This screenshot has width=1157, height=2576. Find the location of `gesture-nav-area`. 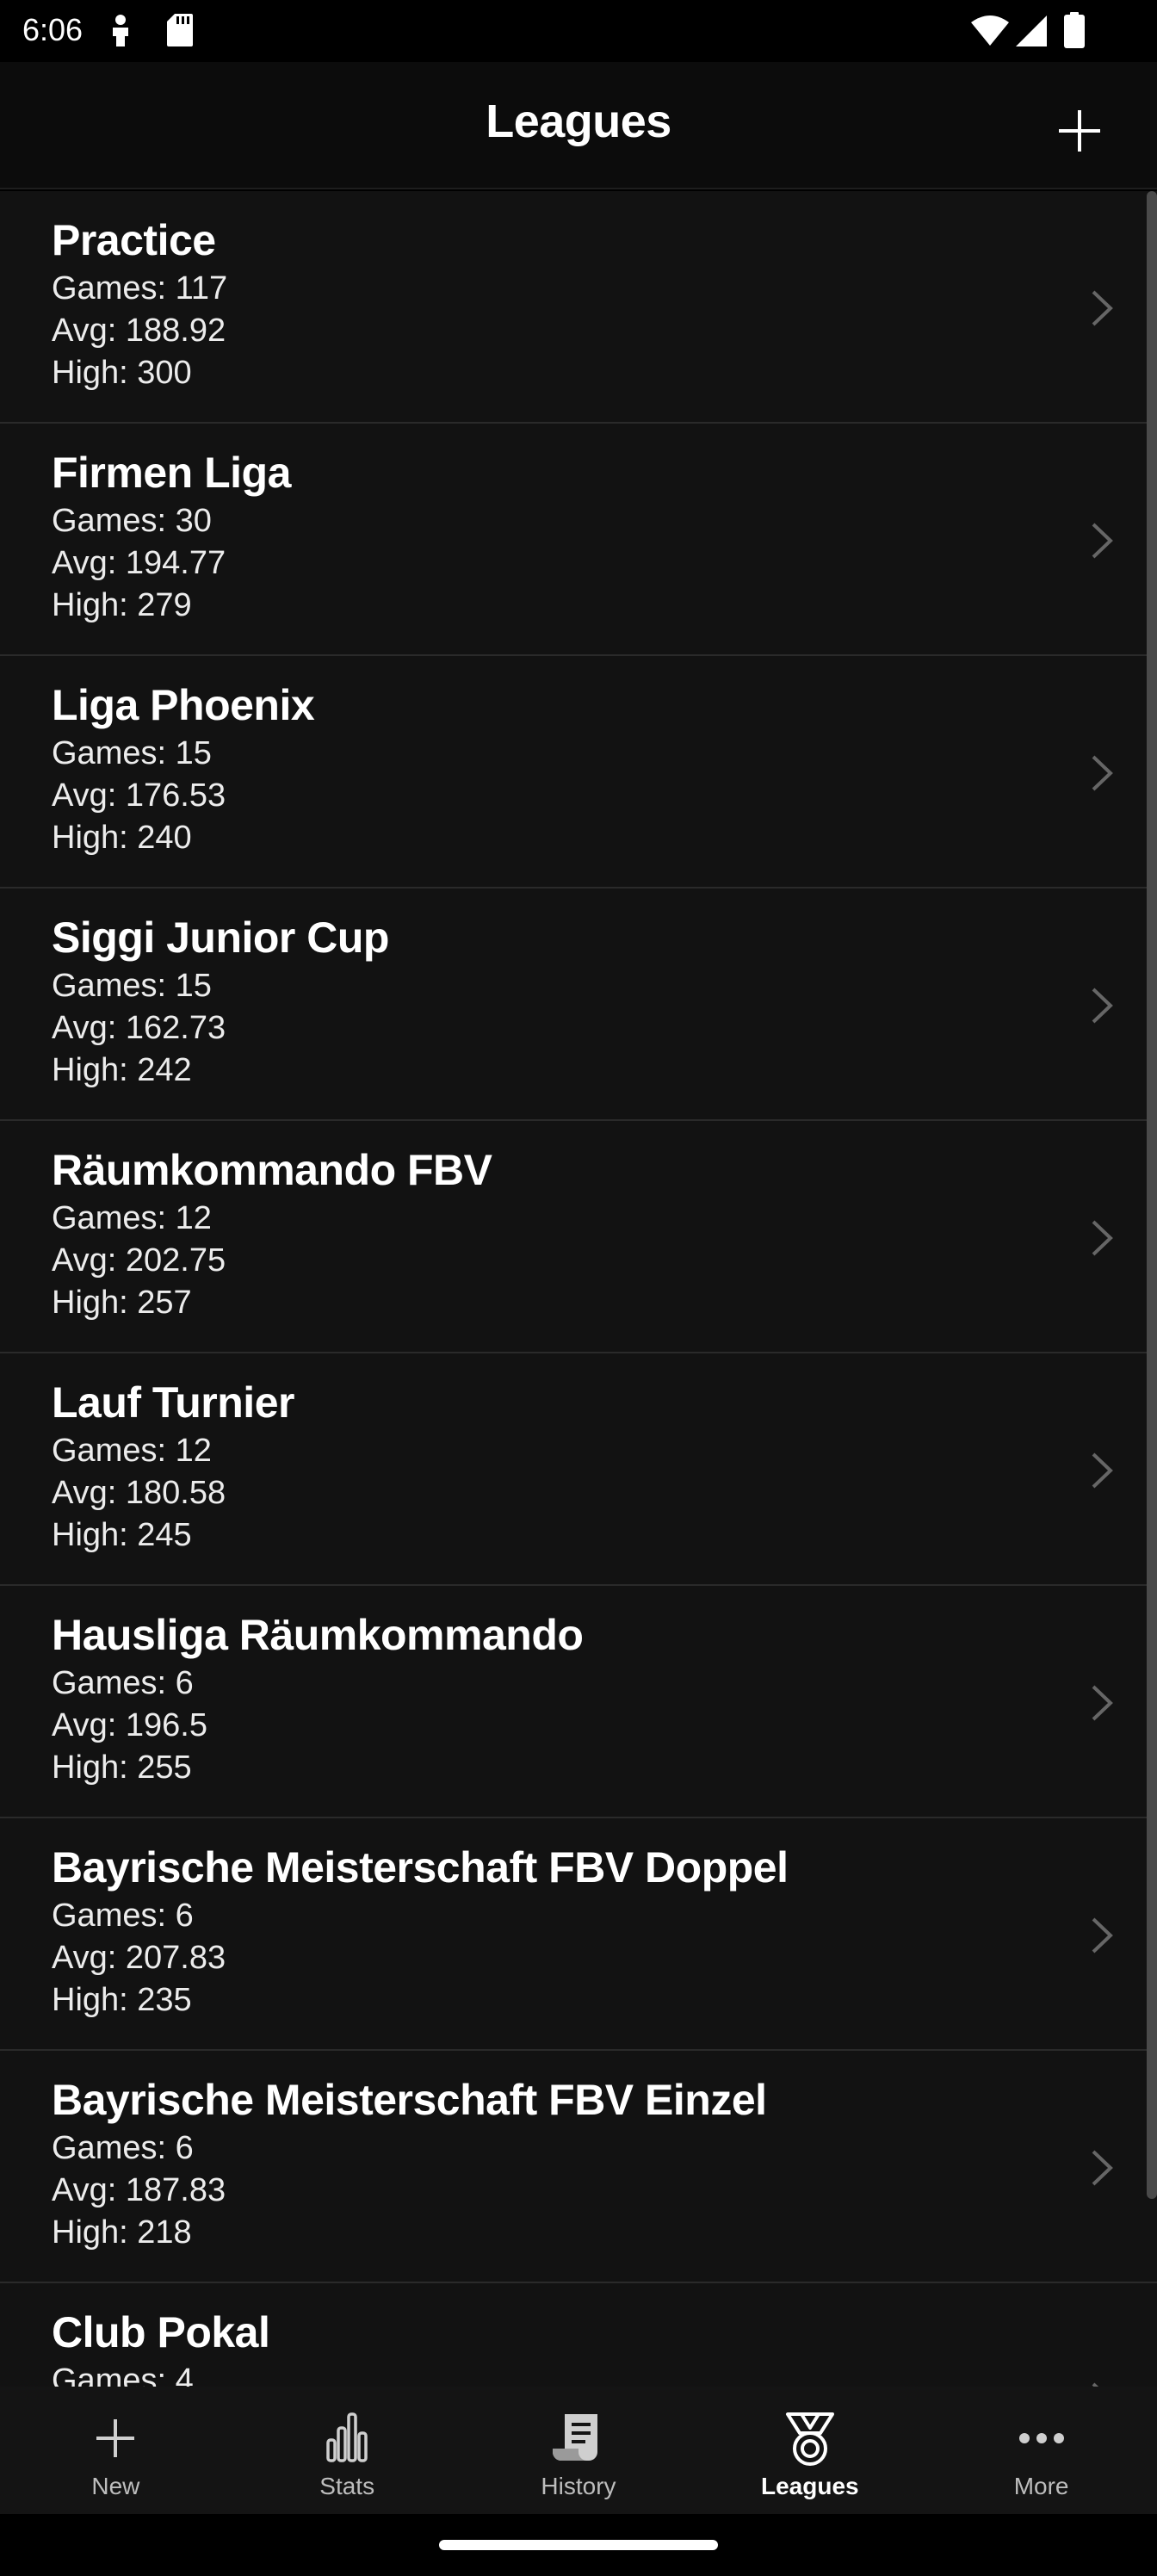

gesture-nav-area is located at coordinates (579, 2545).